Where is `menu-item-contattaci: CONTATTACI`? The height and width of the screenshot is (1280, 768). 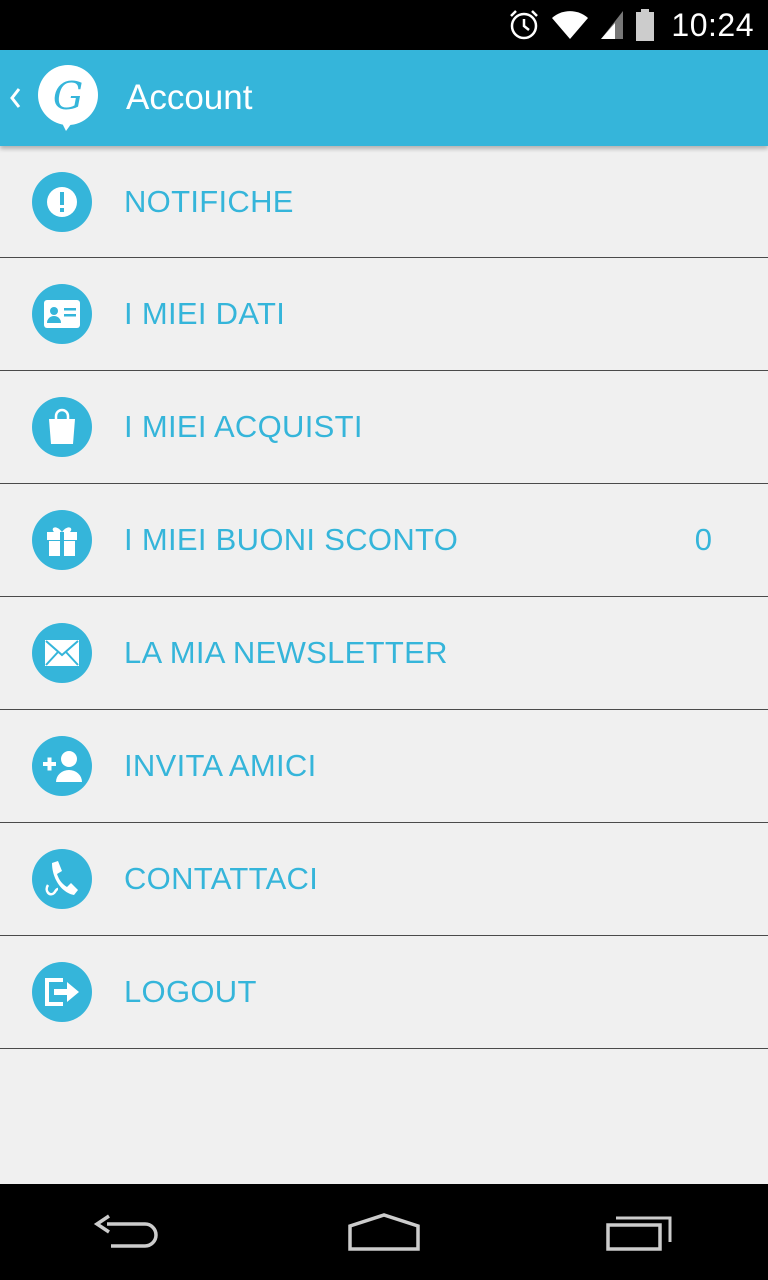 menu-item-contattaci: CONTATTACI is located at coordinates (384, 879).